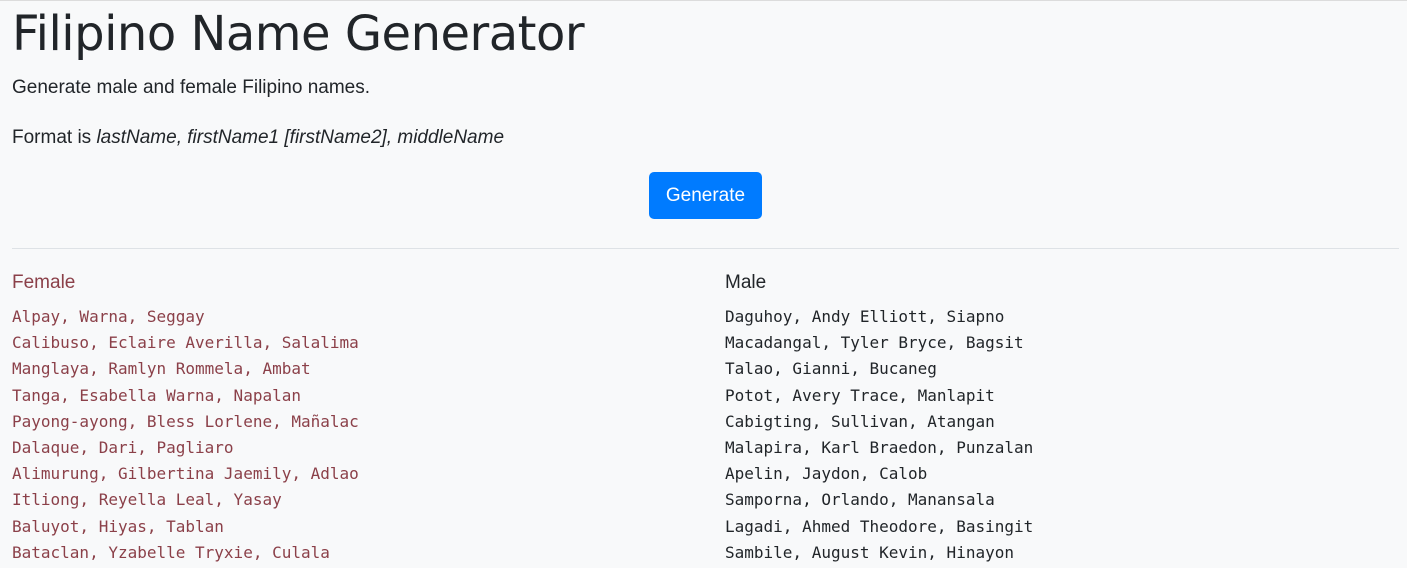  Describe the element at coordinates (746, 282) in the screenshot. I see `male-heading: Male` at that location.